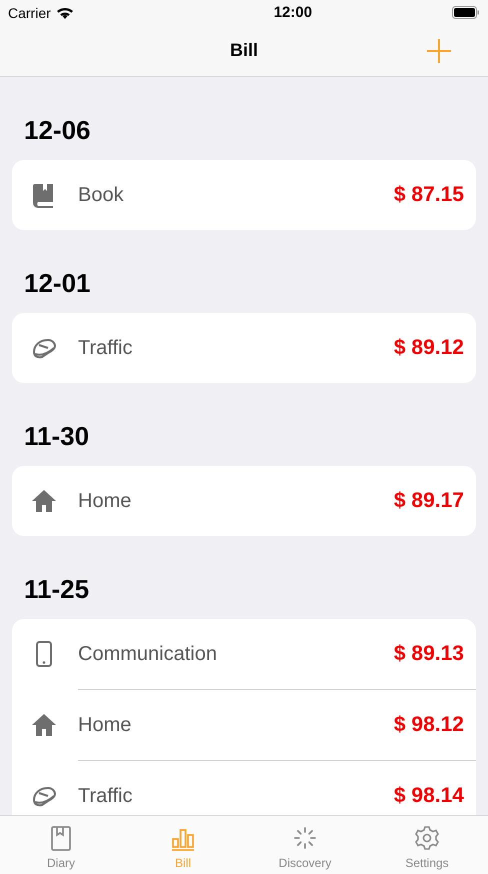 This screenshot has width=488, height=874. Describe the element at coordinates (439, 51) in the screenshot. I see `add-button` at that location.